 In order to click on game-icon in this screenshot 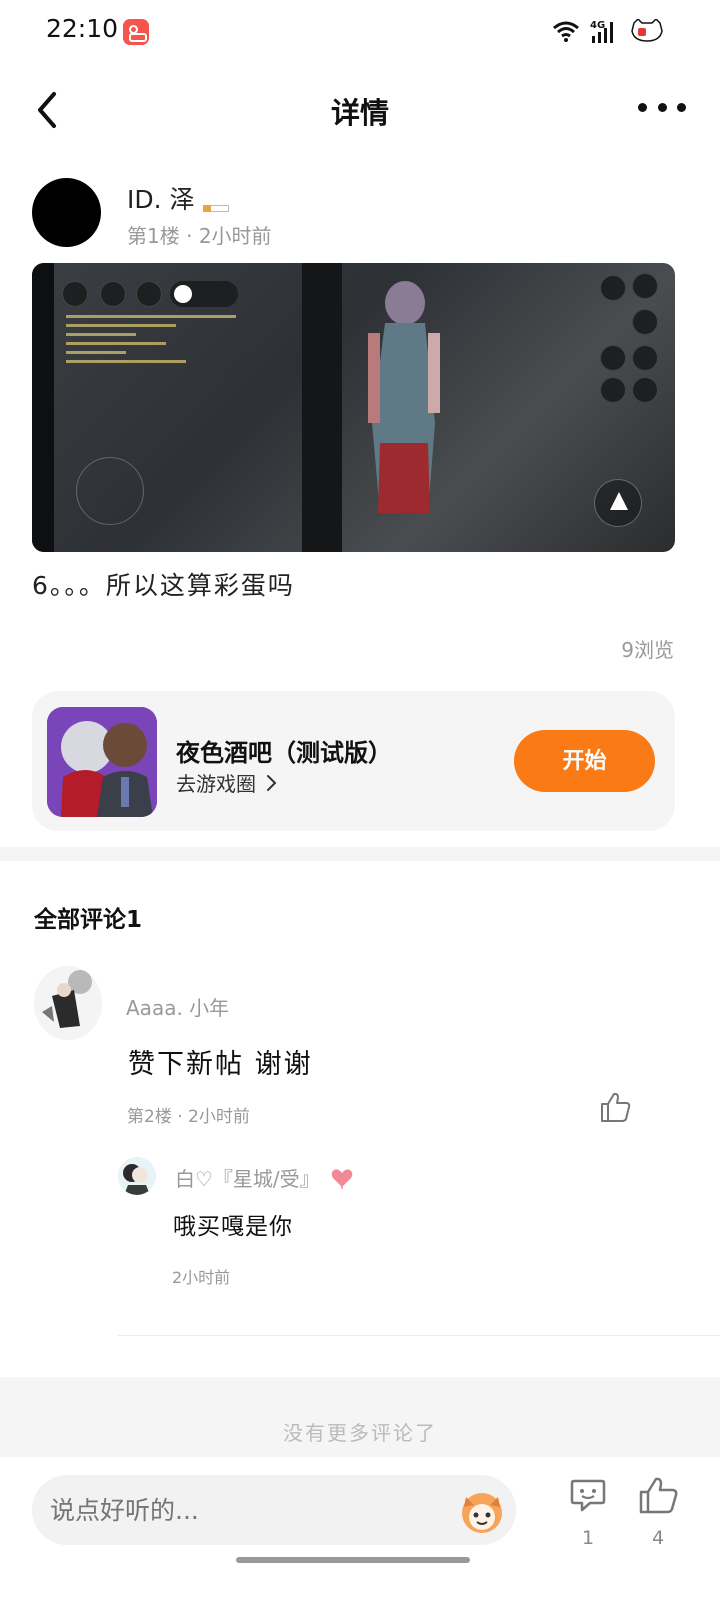, I will do `click(102, 762)`.